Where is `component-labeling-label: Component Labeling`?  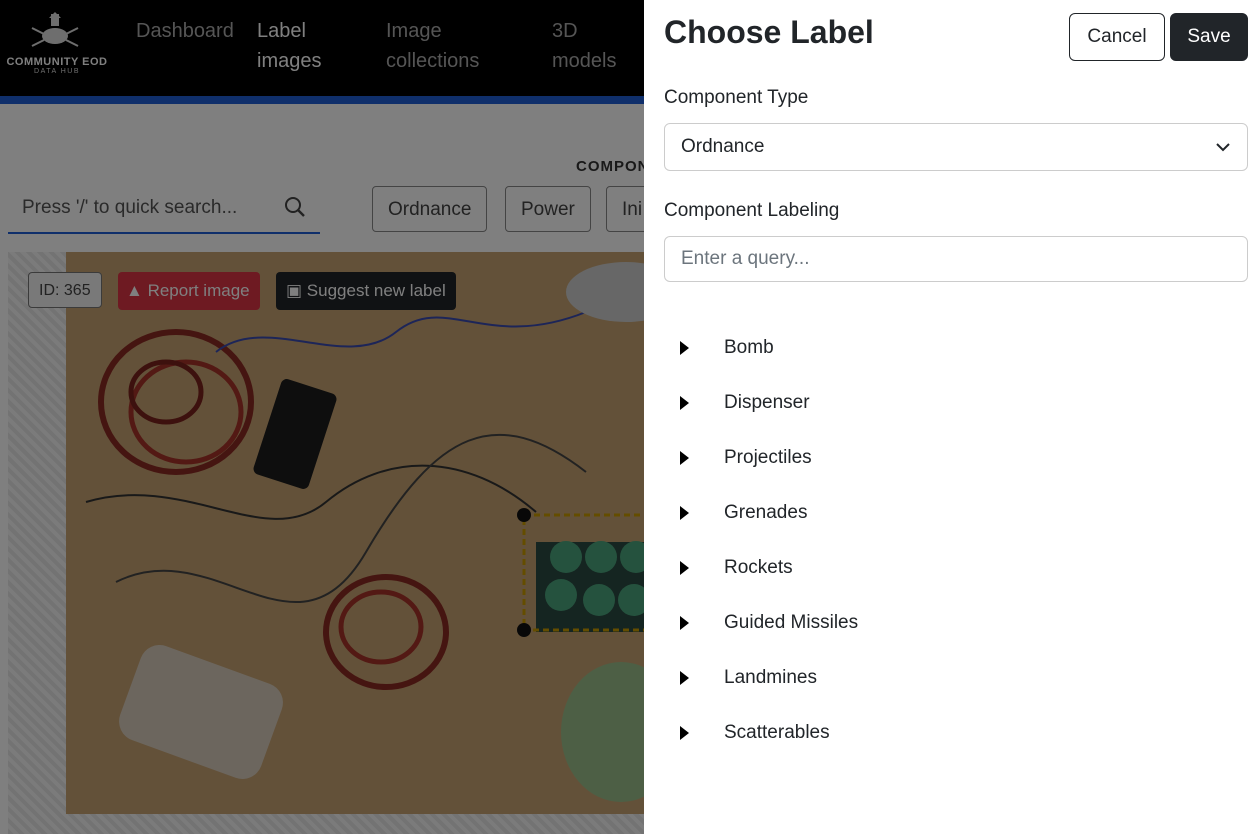
component-labeling-label: Component Labeling is located at coordinates (752, 210).